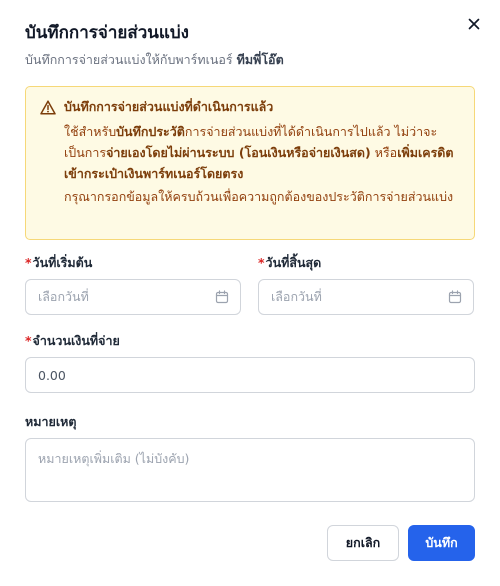 This screenshot has height=586, width=500. I want to click on amount-label-text: จำนวนเงินที่จ่าย, so click(76, 340).